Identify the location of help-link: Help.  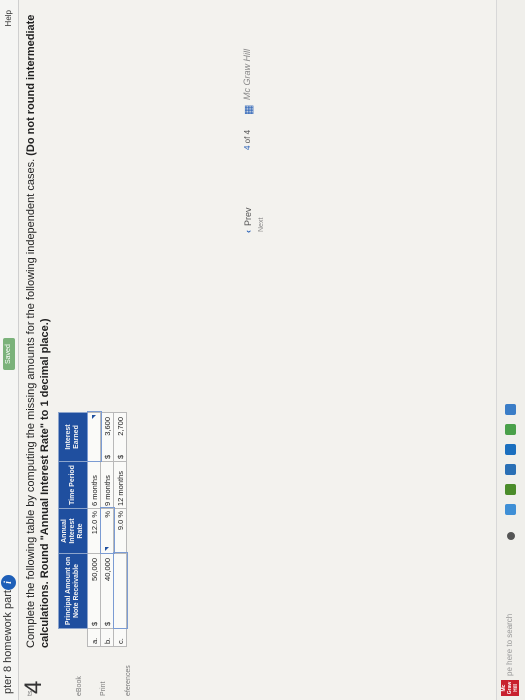
(8, 18).